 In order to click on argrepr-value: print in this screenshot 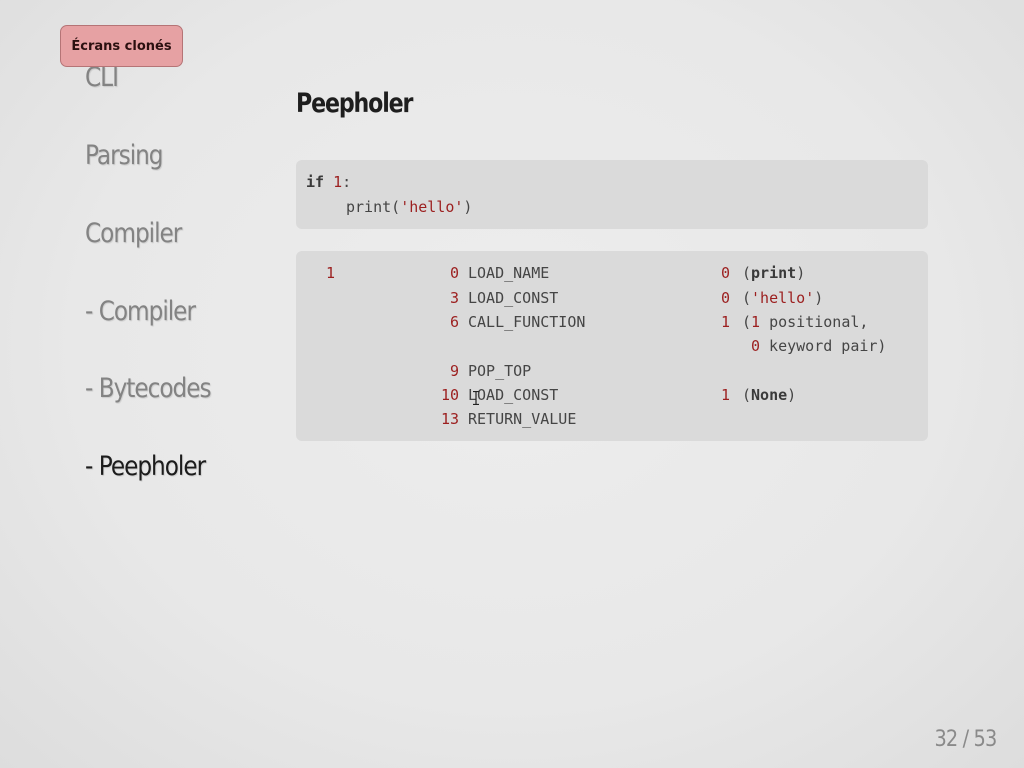, I will do `click(774, 273)`.